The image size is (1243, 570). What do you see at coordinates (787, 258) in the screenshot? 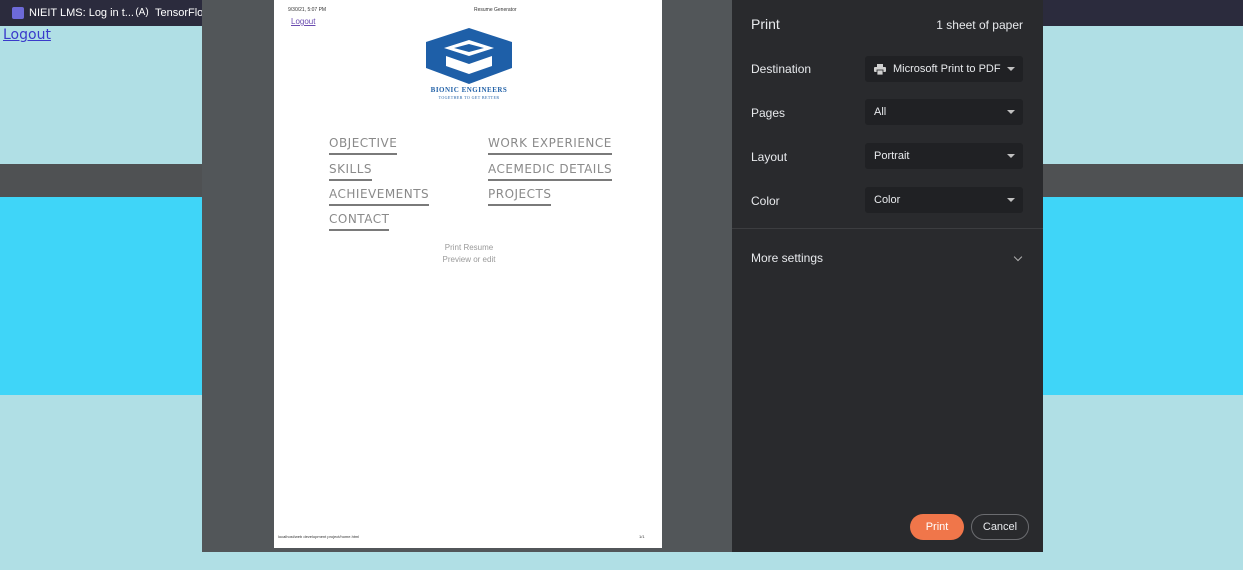
I see `more-settings-toggle: More settings` at bounding box center [787, 258].